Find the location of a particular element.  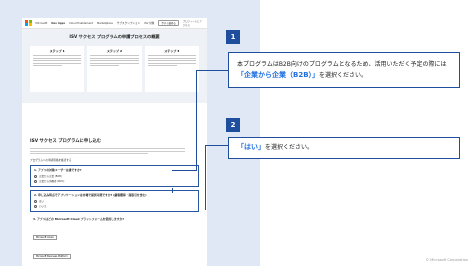

steps-row: ステップ 1 ステップ 2 ステップ 3 is located at coordinates (114, 69).